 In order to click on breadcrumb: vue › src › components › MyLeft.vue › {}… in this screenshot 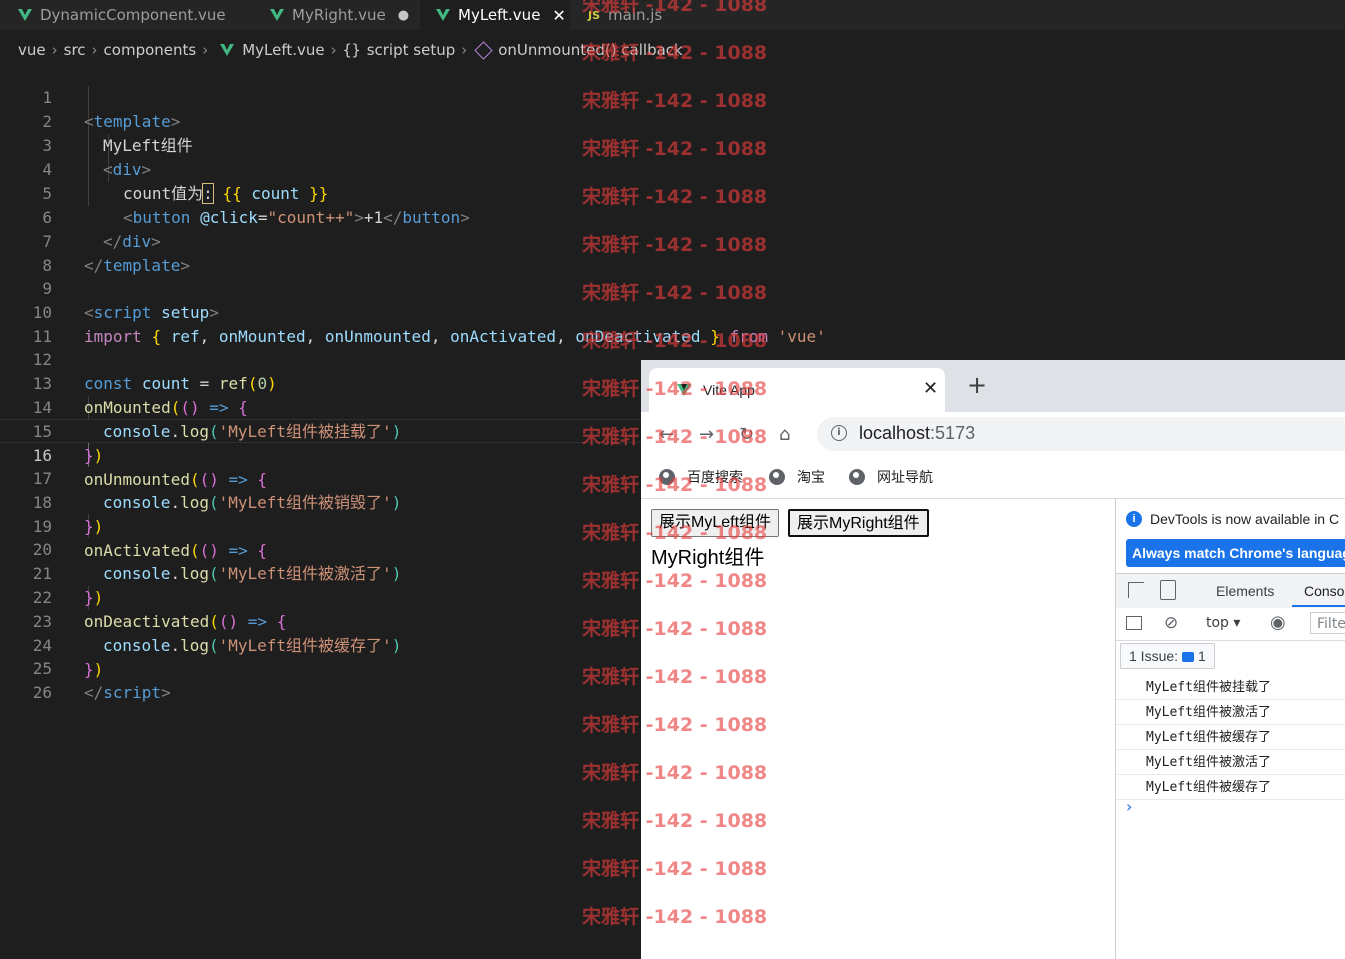, I will do `click(672, 50)`.